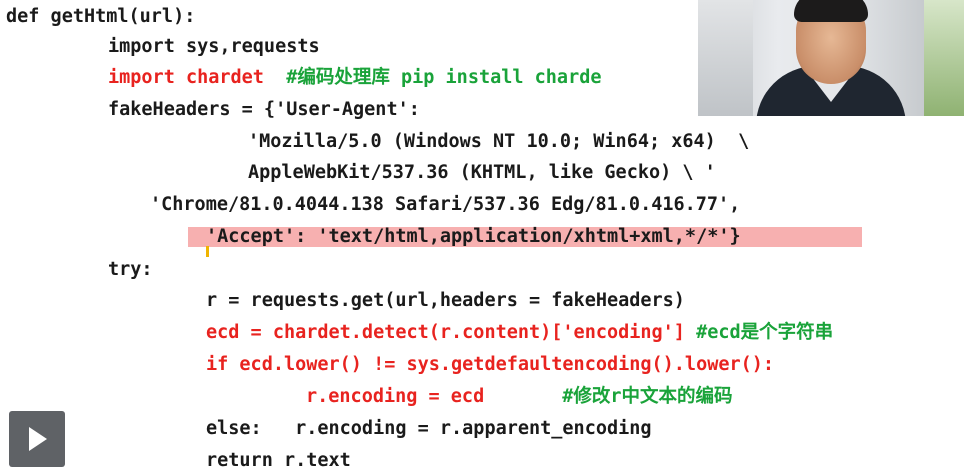  Describe the element at coordinates (725, 58) in the screenshot. I see `webcam-background-shelf` at that location.